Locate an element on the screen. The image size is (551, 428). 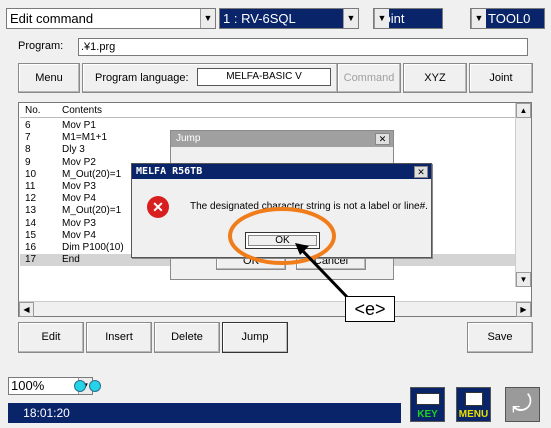
clock: 18:01:20 is located at coordinates (46, 413).